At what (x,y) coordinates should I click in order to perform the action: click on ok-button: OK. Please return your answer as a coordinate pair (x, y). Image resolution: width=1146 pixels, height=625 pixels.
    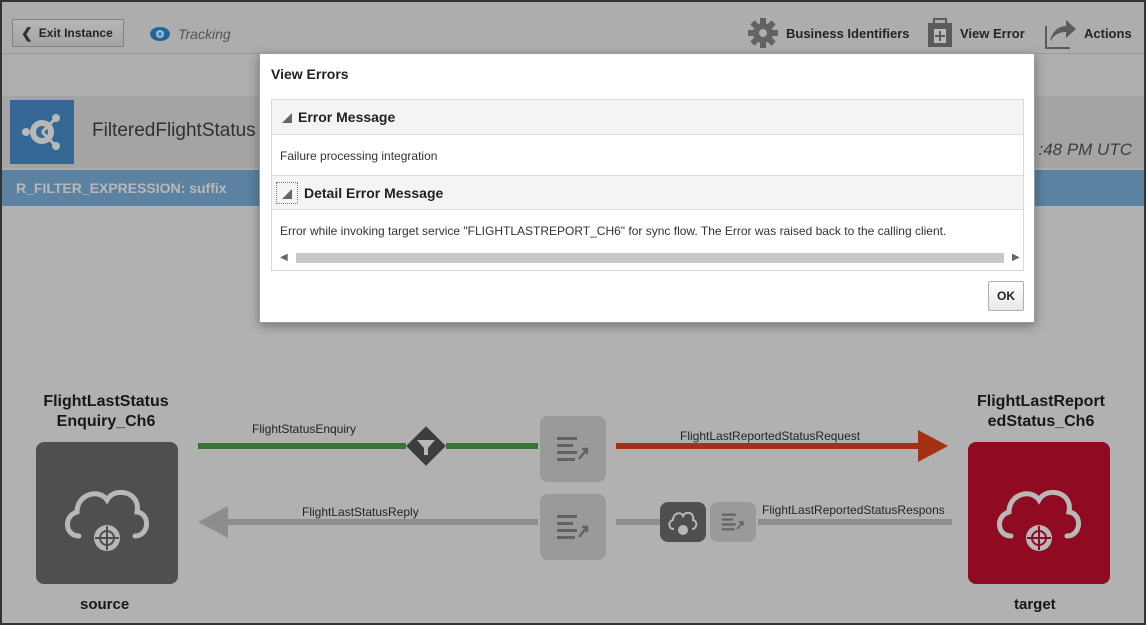
    Looking at the image, I should click on (1006, 296).